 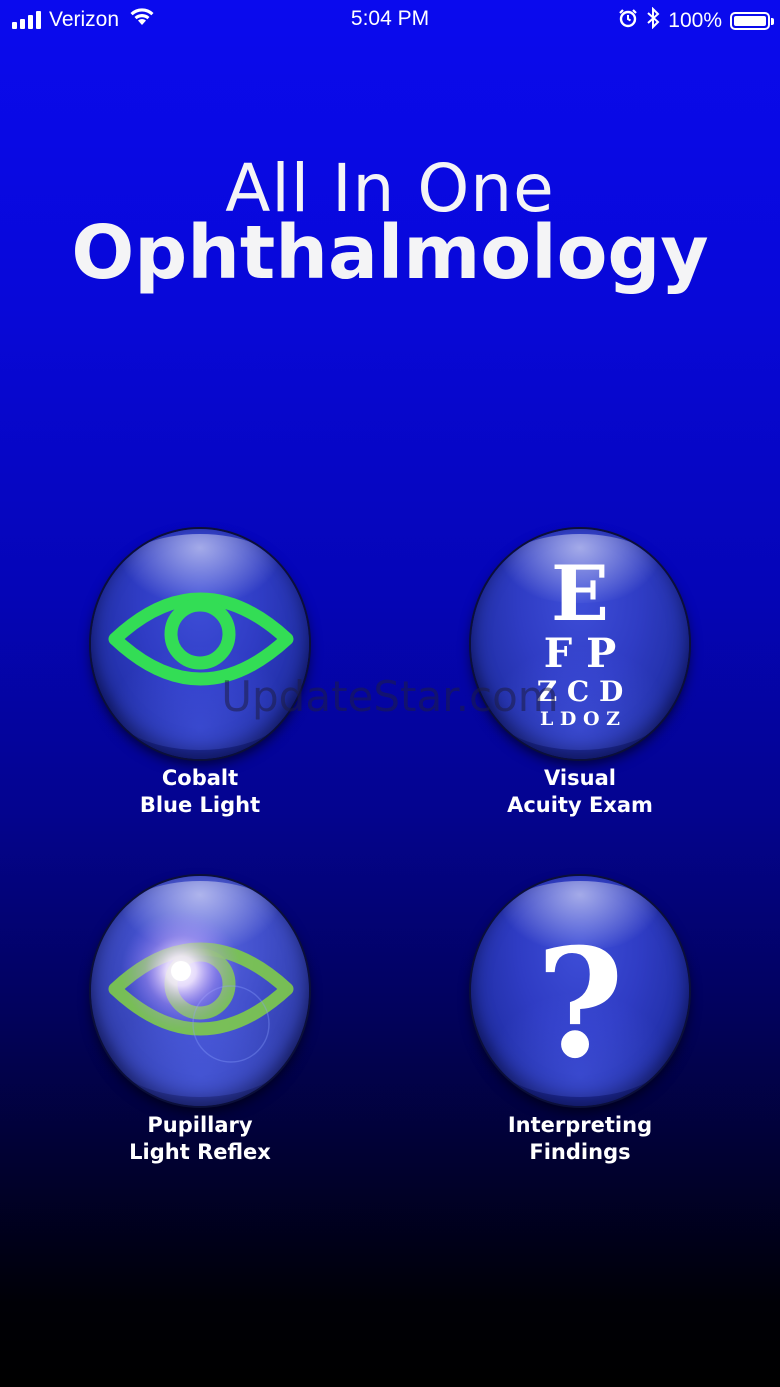 What do you see at coordinates (580, 653) in the screenshot?
I see `eye-chart-row-2: F P` at bounding box center [580, 653].